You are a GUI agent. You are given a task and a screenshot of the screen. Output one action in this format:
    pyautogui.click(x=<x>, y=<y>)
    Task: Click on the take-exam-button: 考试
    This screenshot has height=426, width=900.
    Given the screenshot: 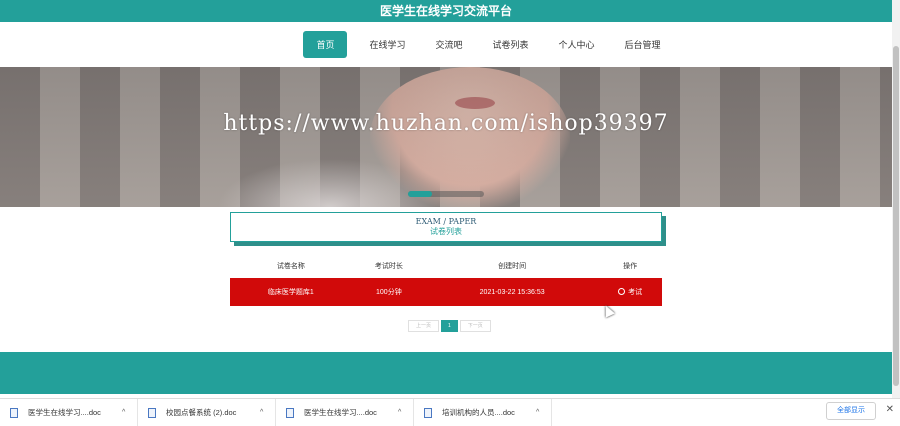 What is the action you would take?
    pyautogui.click(x=630, y=292)
    